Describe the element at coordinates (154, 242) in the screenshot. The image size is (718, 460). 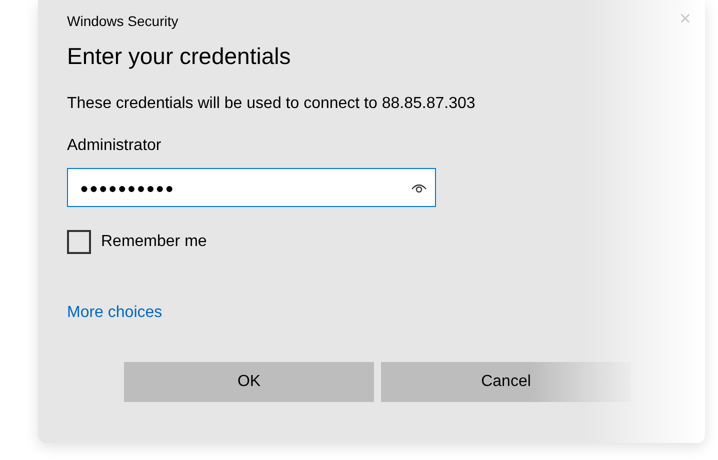
I see `remember-label: Remember me` at that location.